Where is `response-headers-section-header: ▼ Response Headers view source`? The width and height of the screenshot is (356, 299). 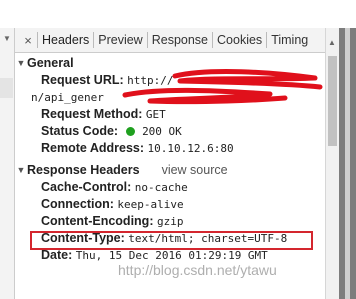
response-headers-section-header: ▼ Response Headers view source is located at coordinates (170, 169).